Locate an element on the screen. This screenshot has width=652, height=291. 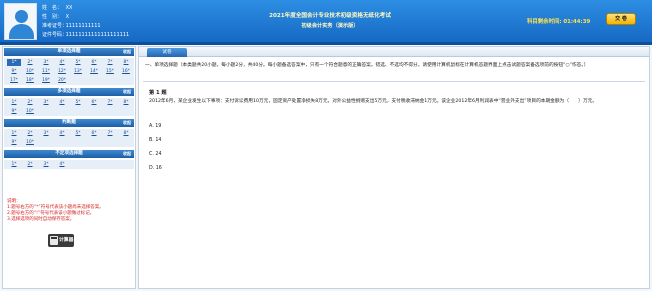
calculator-button: 计算器 is located at coordinates (61, 240).